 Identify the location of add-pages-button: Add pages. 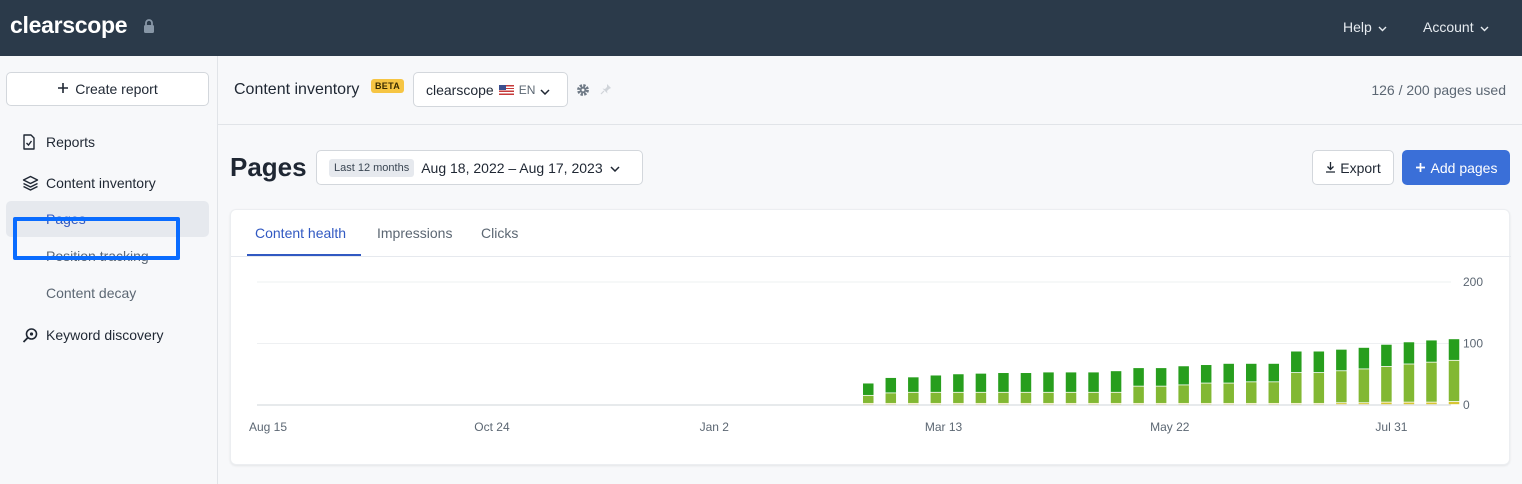
(1456, 167).